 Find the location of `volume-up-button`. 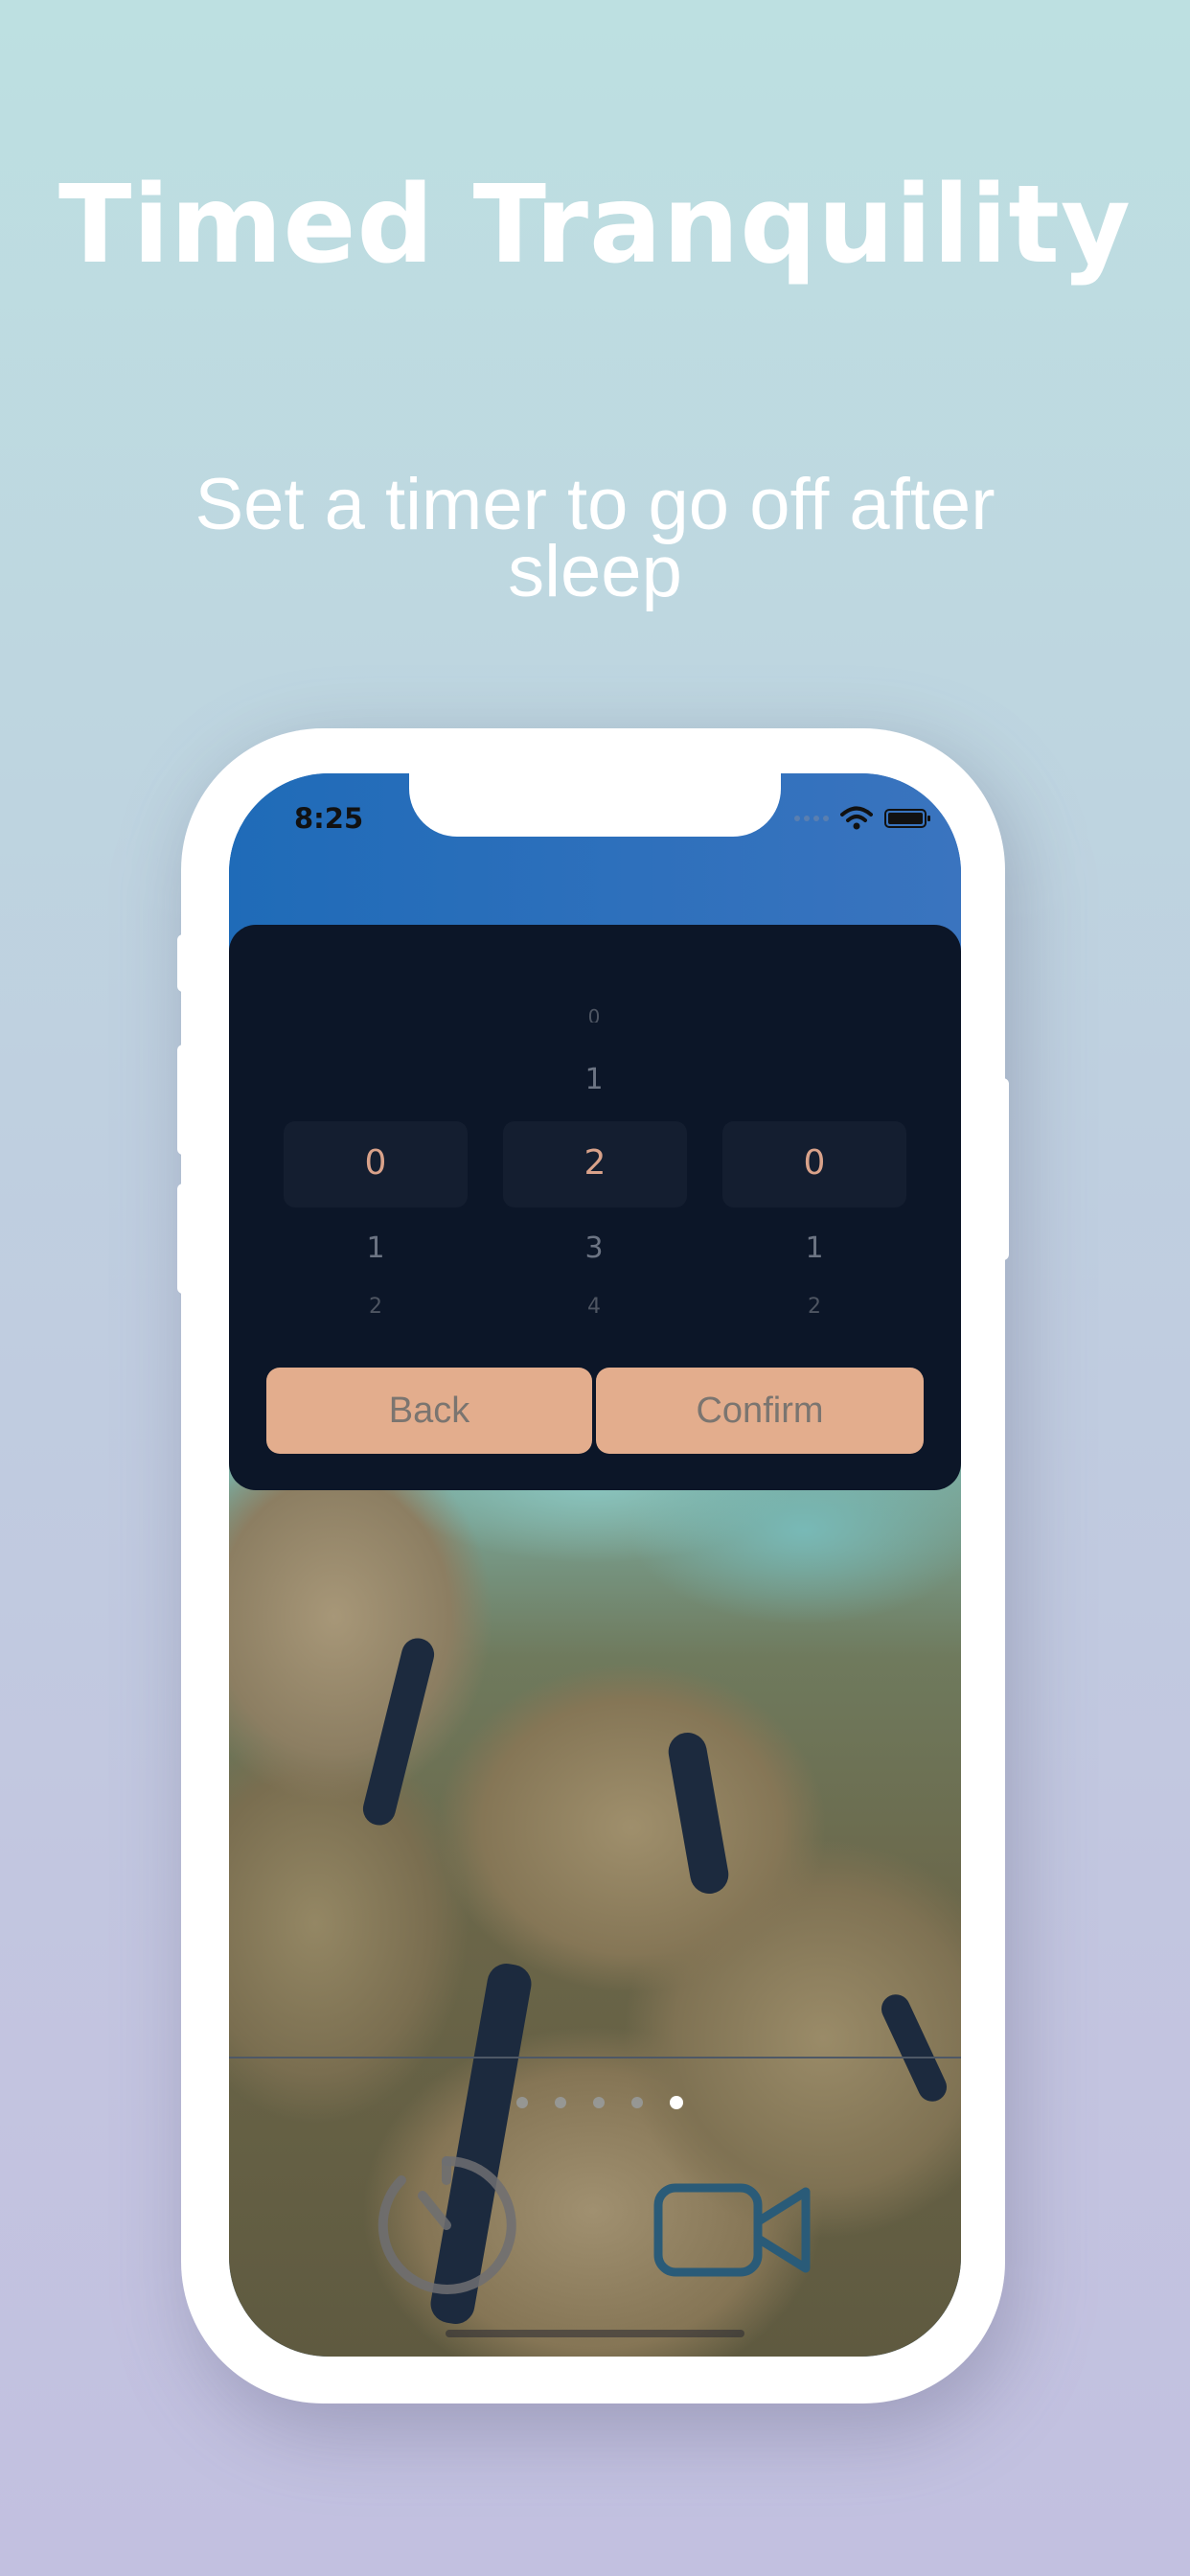

volume-up-button is located at coordinates (183, 1100).